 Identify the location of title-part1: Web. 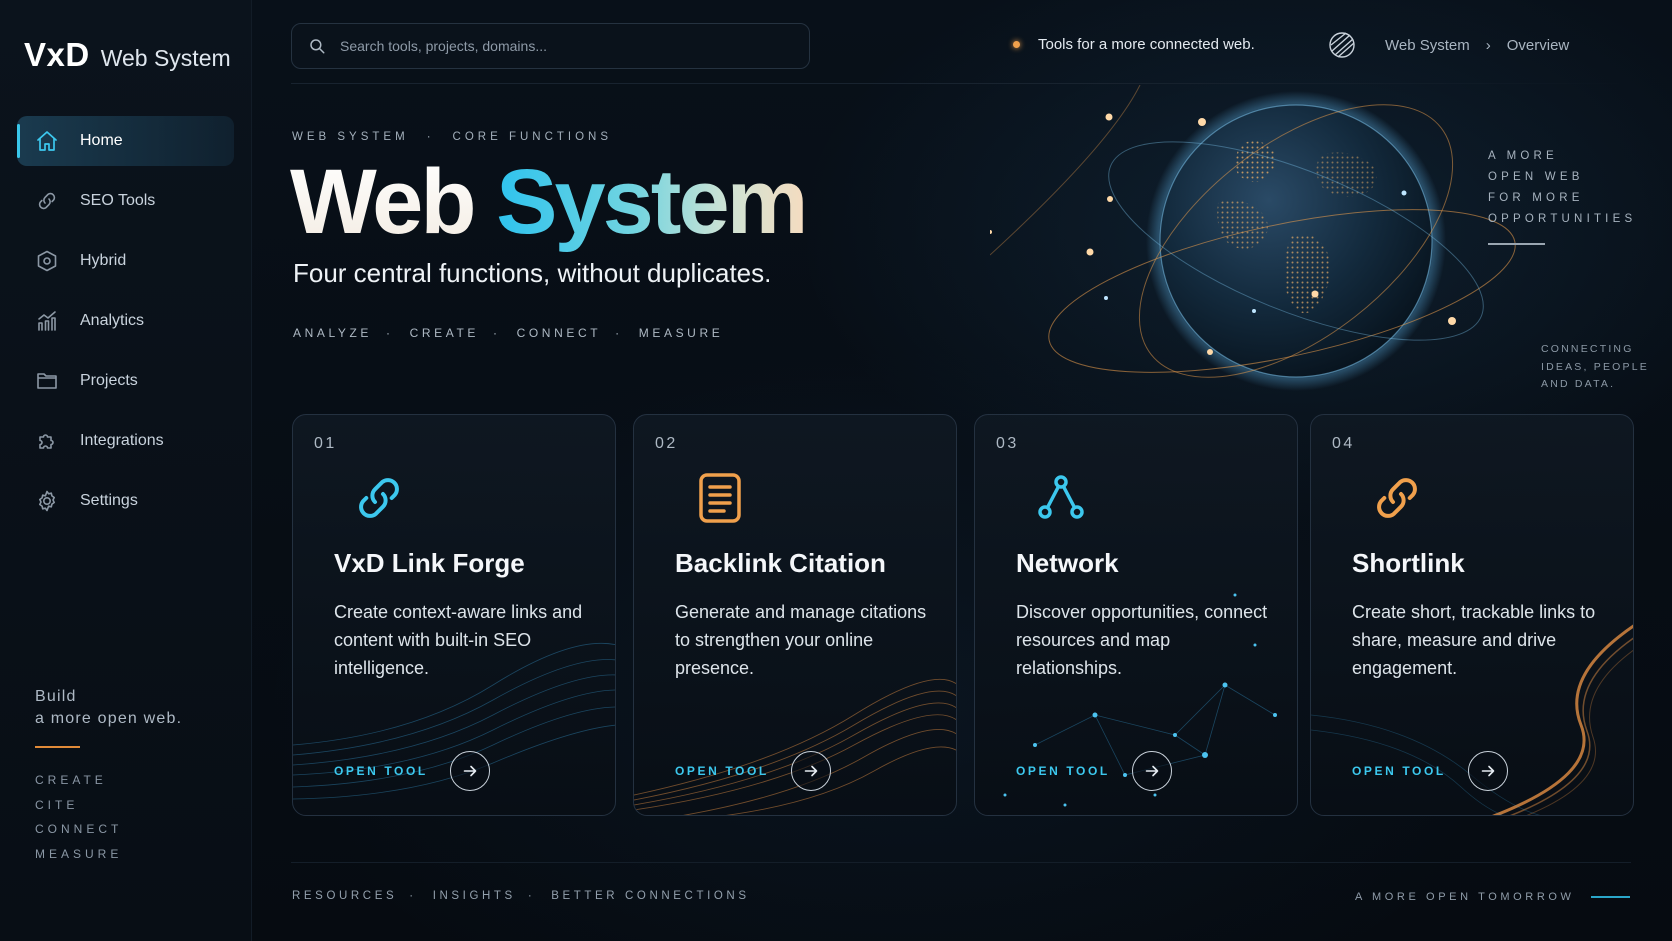
(383, 202).